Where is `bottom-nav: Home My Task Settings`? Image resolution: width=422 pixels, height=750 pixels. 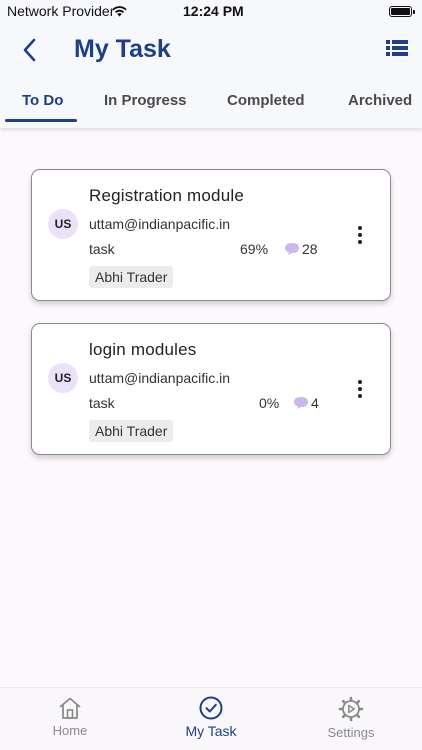
bottom-nav: Home My Task Settings is located at coordinates (211, 718).